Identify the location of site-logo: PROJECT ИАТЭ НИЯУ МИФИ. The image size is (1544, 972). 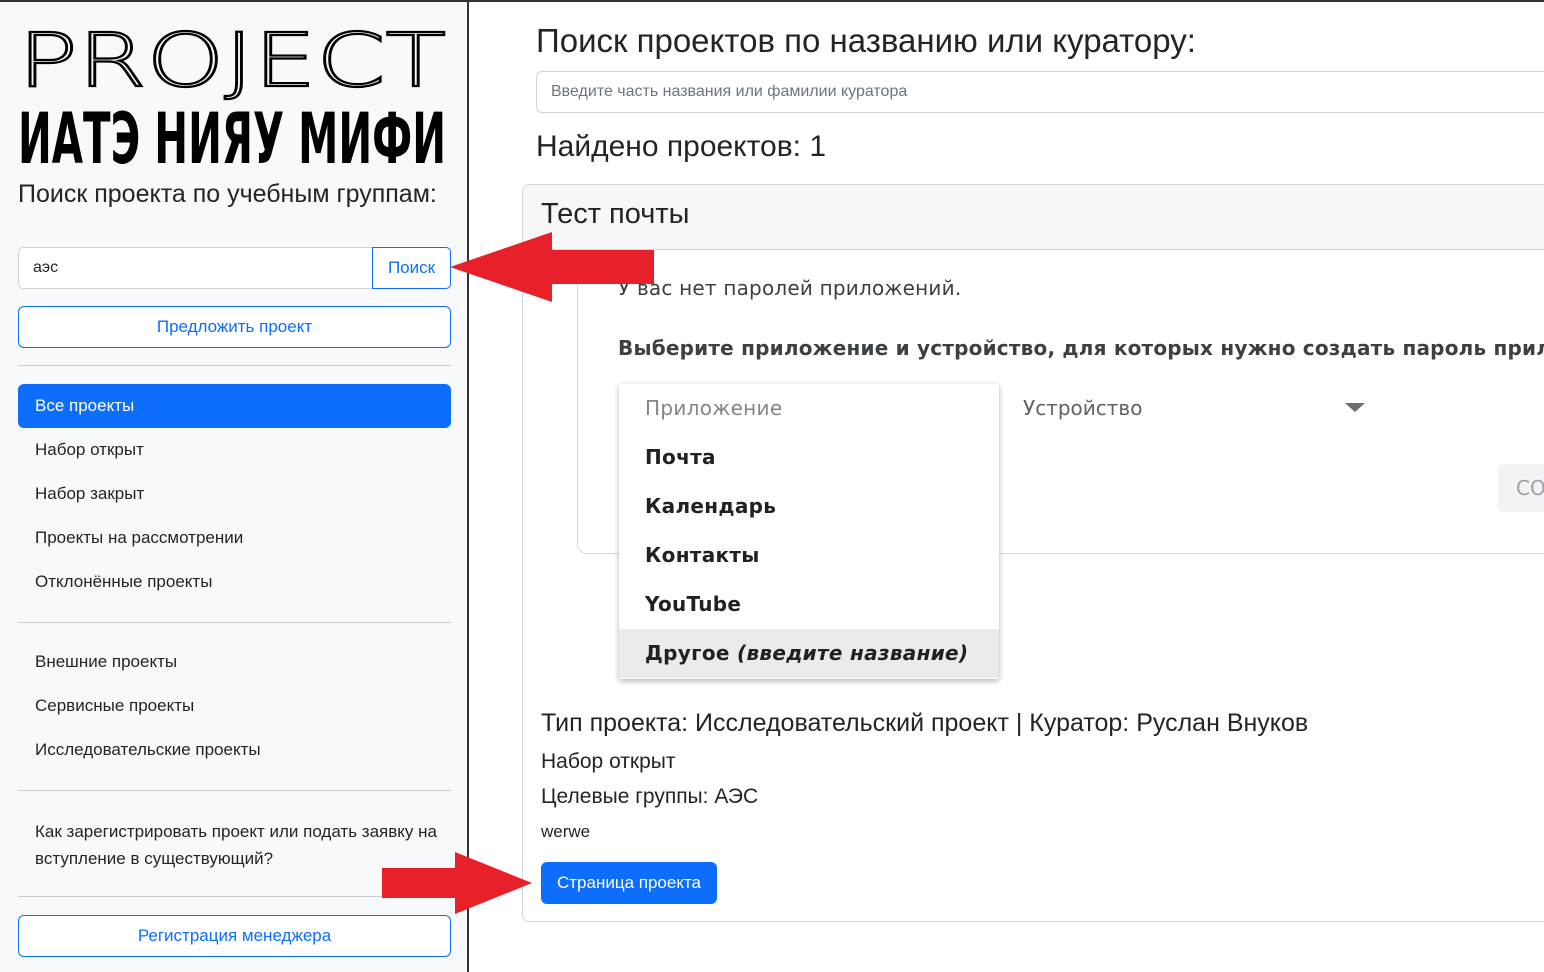
(234, 98).